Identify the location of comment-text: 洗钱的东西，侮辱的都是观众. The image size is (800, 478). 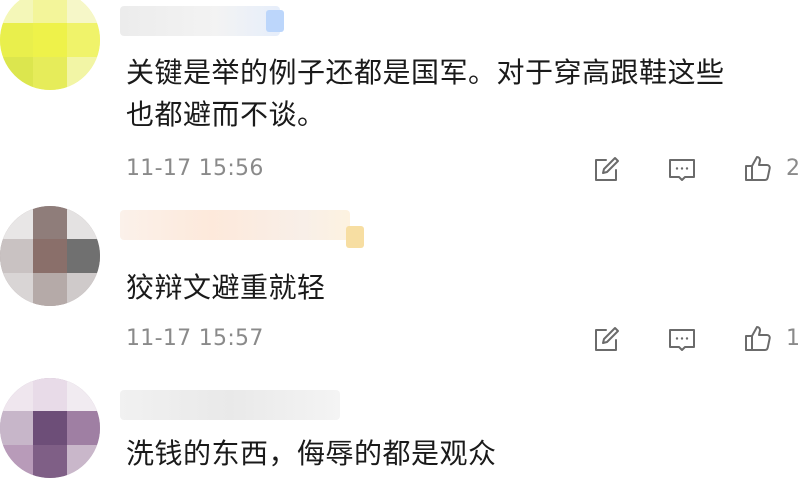
(311, 453).